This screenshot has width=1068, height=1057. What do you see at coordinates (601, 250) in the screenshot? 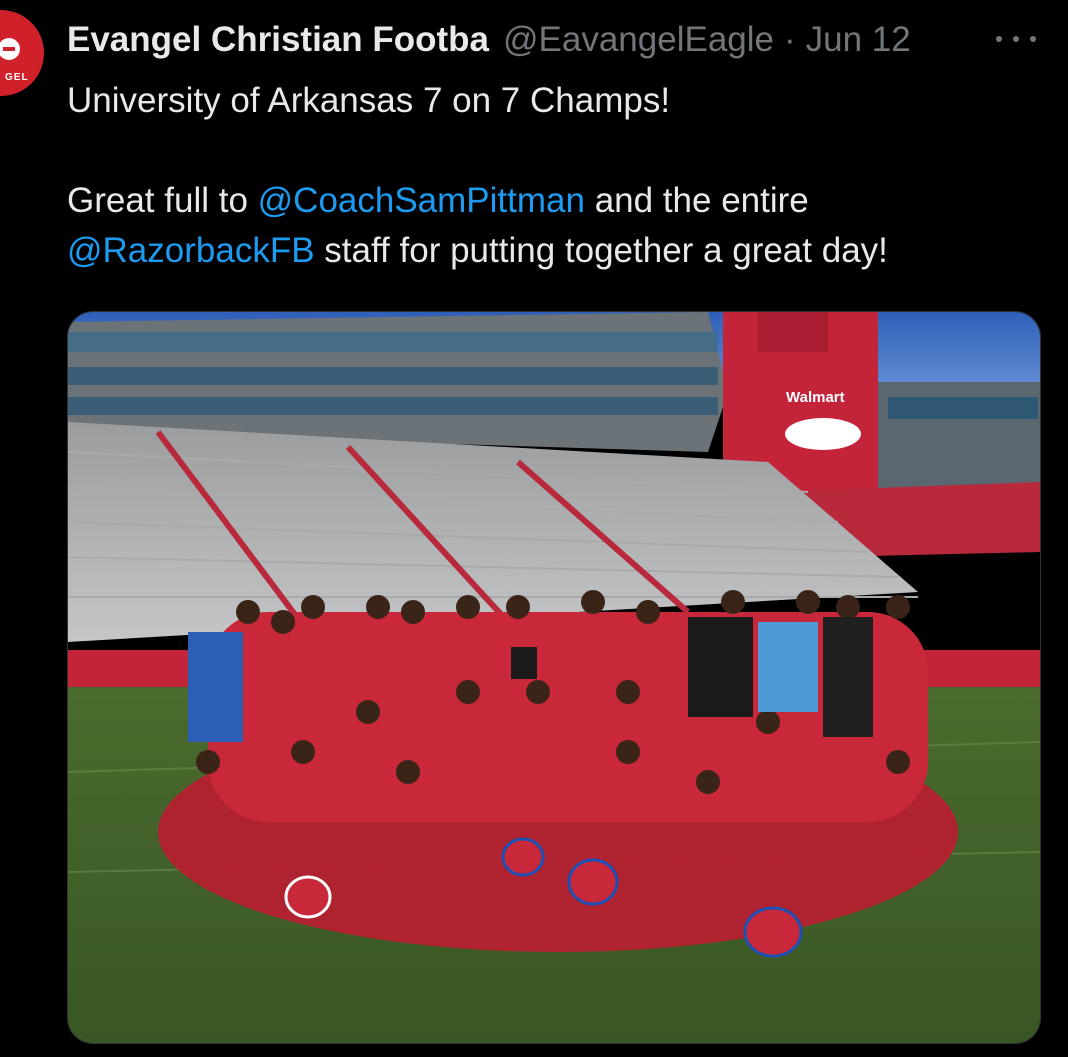
I see `tweet-text-segment: staff for putting together a great day!` at bounding box center [601, 250].